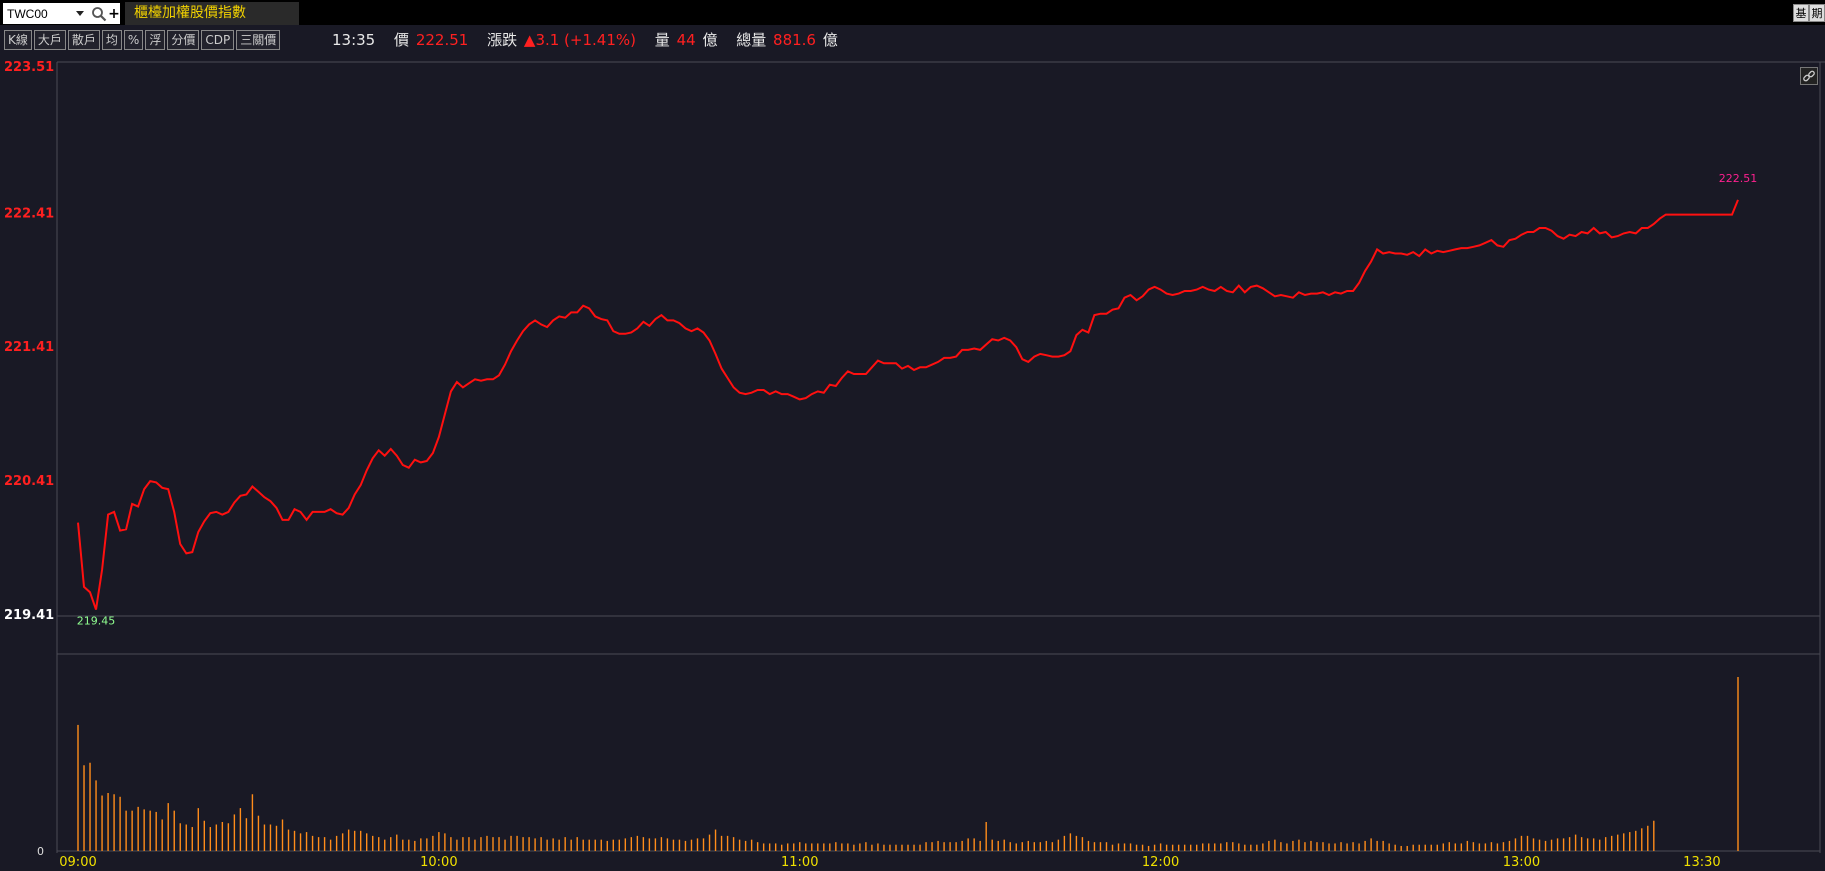 The image size is (1825, 871). I want to click on volume-axis-label: 0, so click(40, 851).